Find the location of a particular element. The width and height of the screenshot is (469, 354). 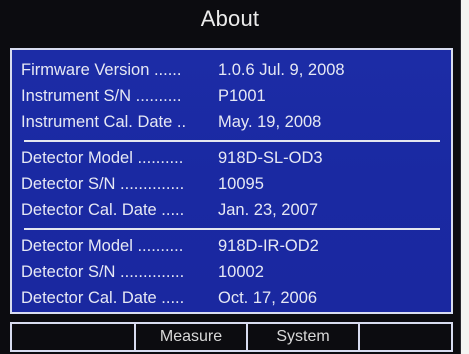

info-value: 10095 is located at coordinates (241, 184).